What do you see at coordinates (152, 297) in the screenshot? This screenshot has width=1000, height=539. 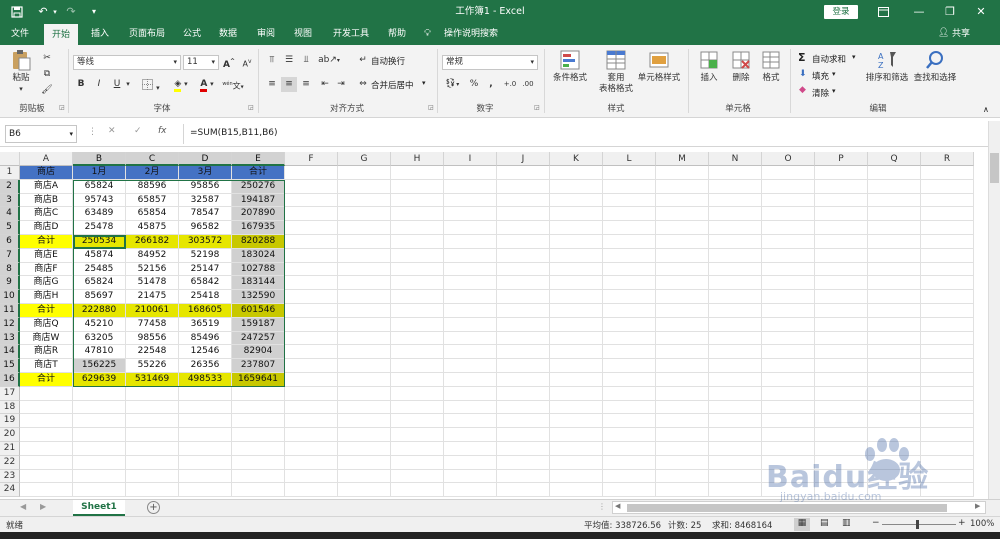 I see `table-cell: 21475` at bounding box center [152, 297].